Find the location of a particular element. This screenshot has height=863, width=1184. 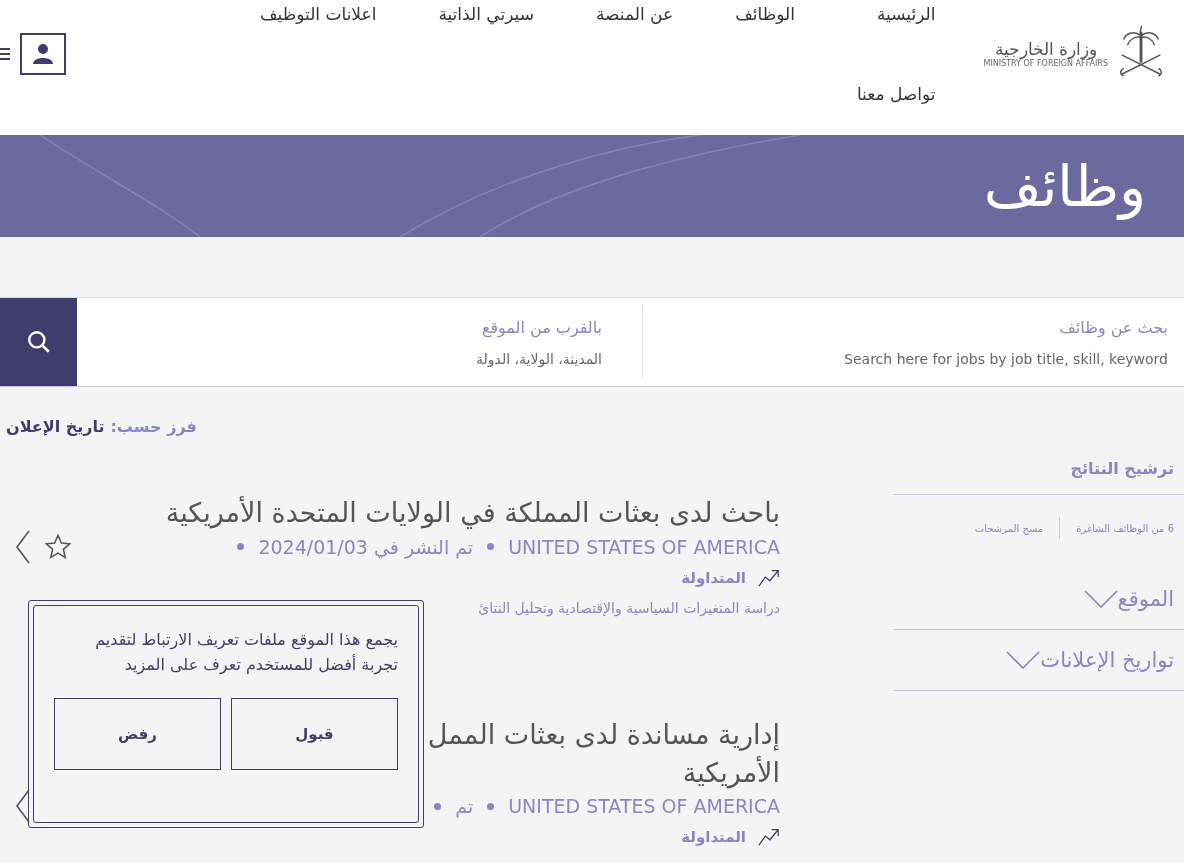

location-input: المدينة، الولاية، الدولة is located at coordinates (347, 358).